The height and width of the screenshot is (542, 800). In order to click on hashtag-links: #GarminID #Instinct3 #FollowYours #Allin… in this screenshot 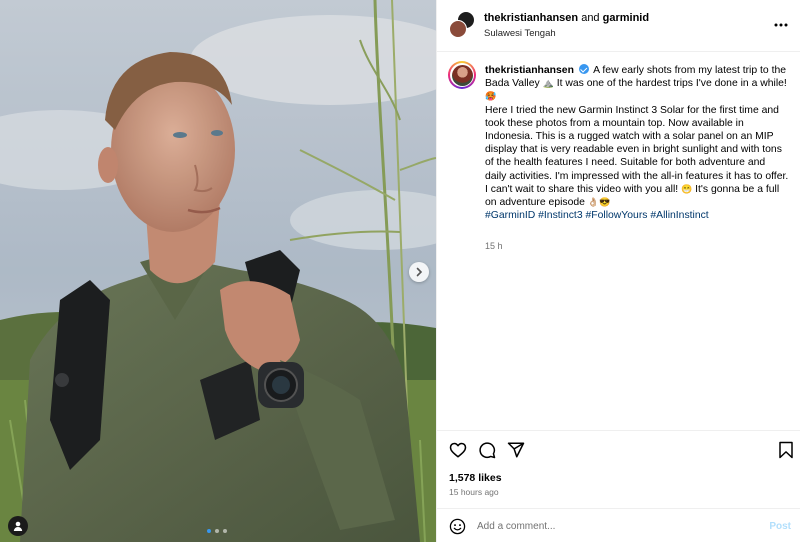, I will do `click(597, 215)`.